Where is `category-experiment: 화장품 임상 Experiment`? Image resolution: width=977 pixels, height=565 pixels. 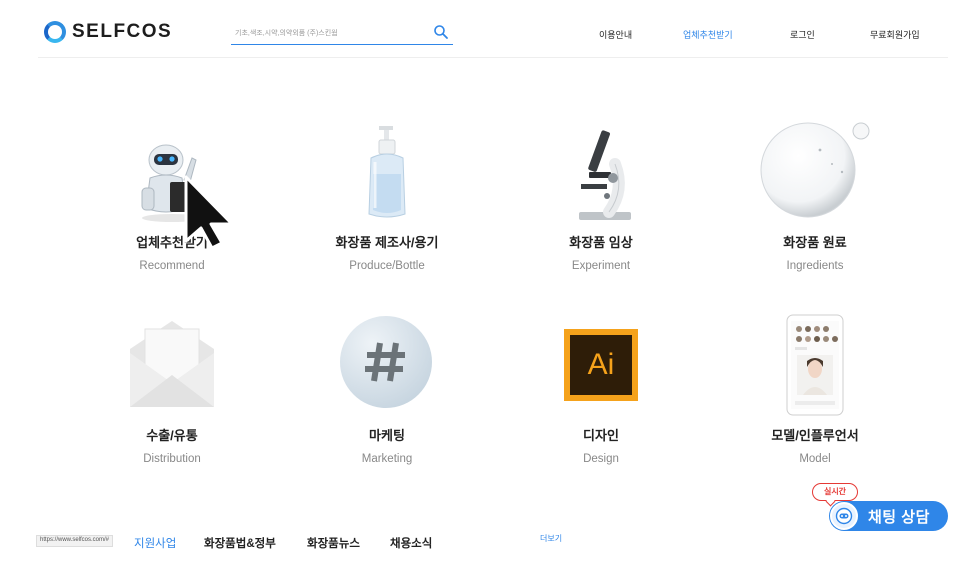
category-experiment: 화장품 임상 Experiment is located at coordinates (601, 200).